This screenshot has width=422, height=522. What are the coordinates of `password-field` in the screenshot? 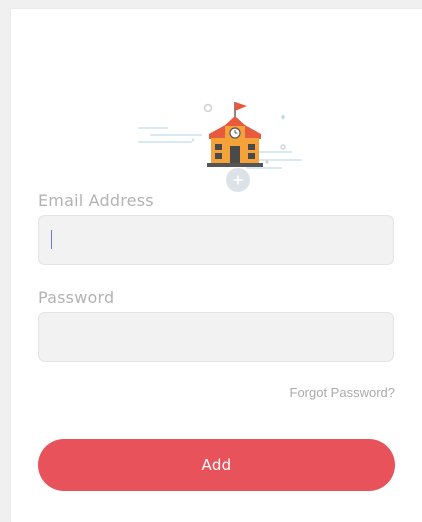 It's located at (216, 337).